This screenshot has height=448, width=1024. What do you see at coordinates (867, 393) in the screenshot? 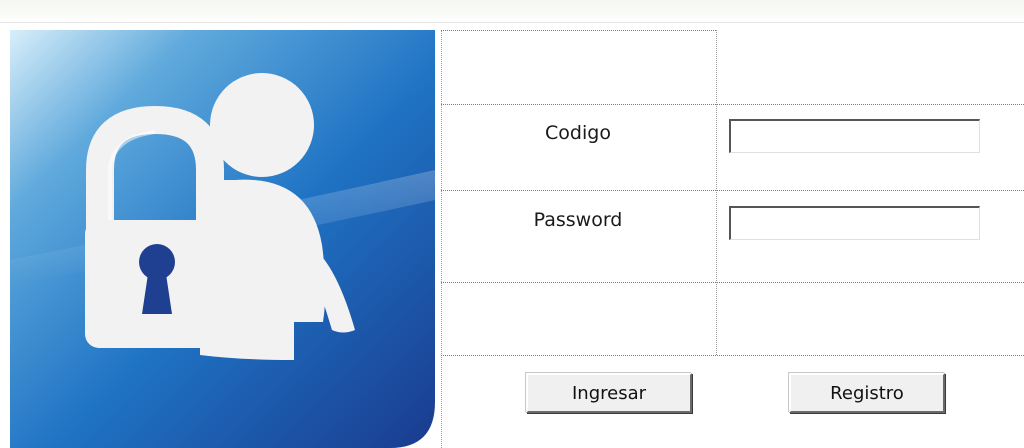
I see `registro-button: Registro` at bounding box center [867, 393].